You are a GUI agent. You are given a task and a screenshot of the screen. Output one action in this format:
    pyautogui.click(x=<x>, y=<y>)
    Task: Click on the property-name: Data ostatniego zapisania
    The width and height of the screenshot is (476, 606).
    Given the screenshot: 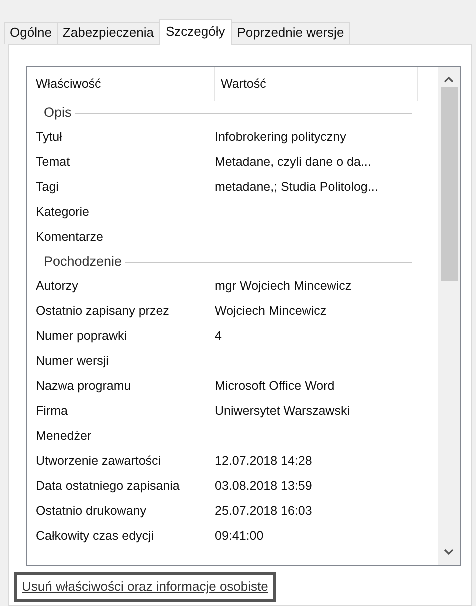 What is the action you would take?
    pyautogui.click(x=108, y=486)
    